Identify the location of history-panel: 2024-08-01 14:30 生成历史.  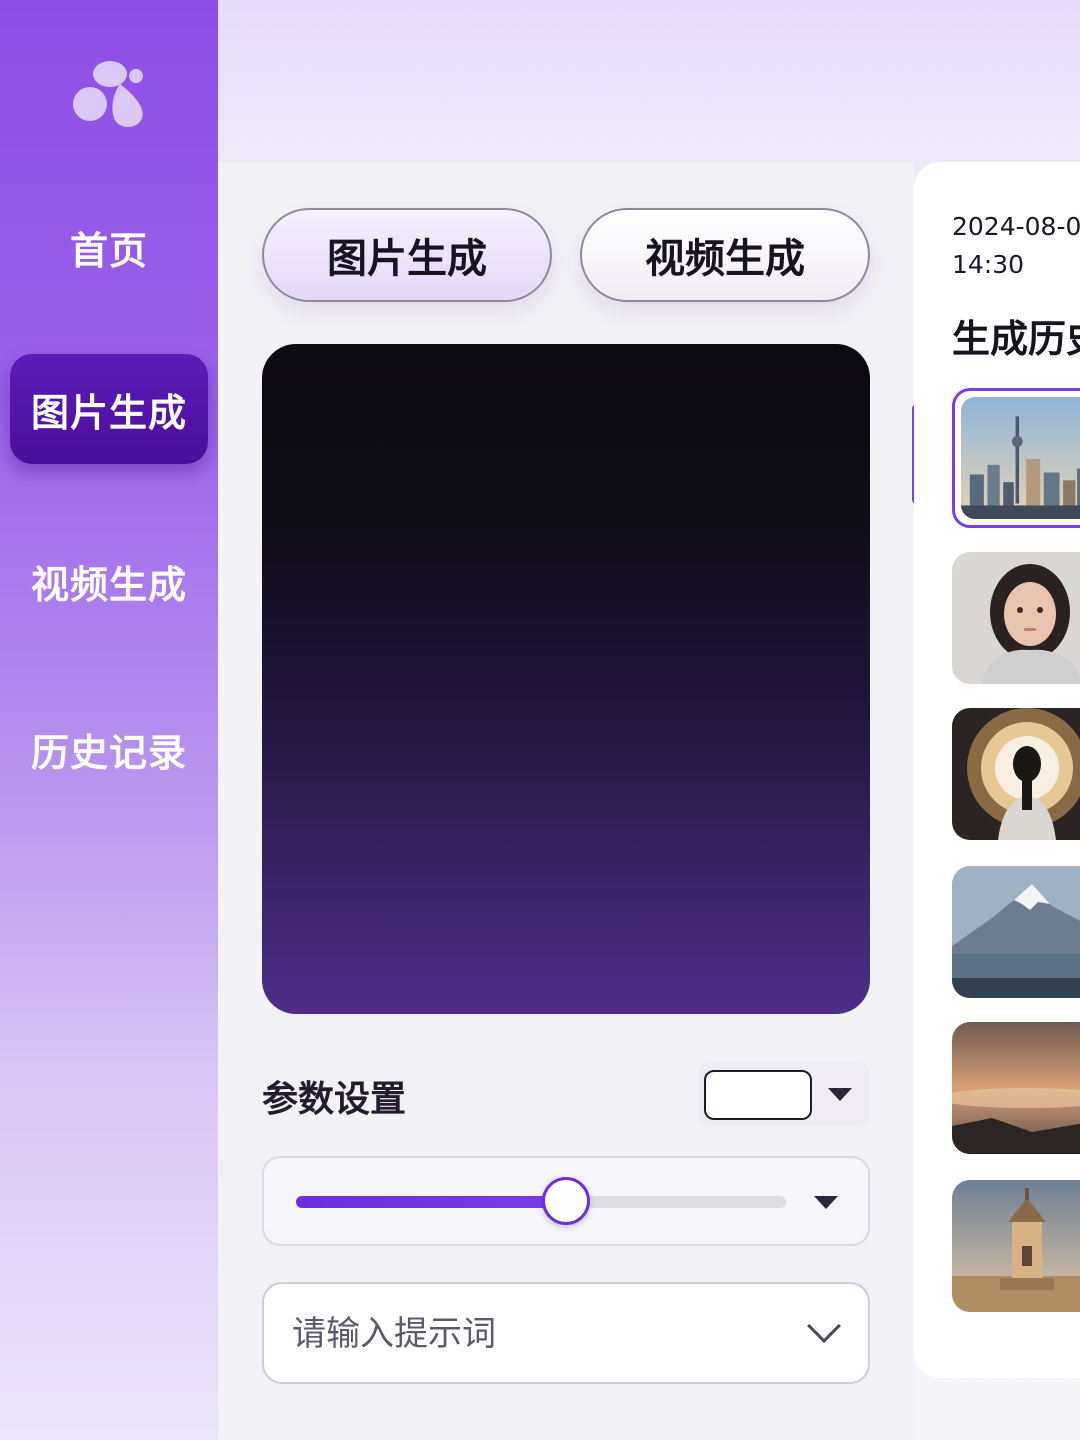
(997, 770).